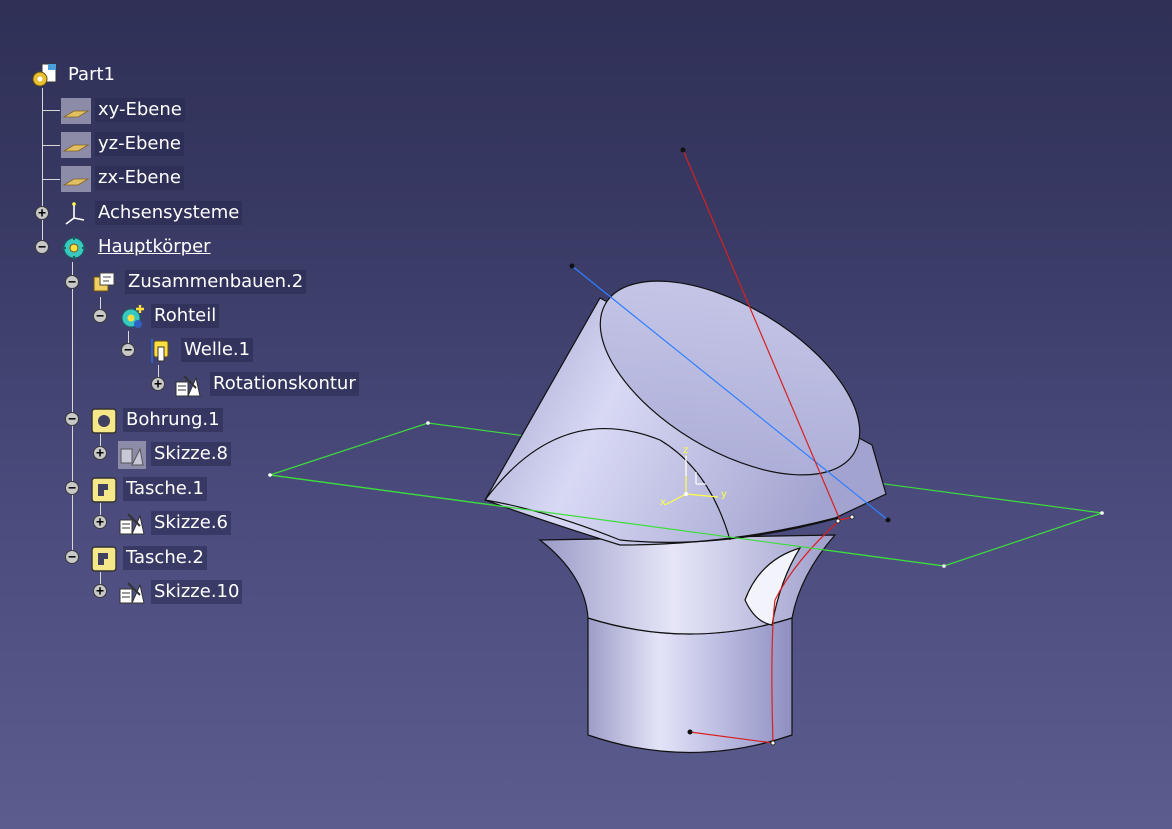 This screenshot has height=829, width=1172. Describe the element at coordinates (104, 421) in the screenshot. I see `hole-icon` at that location.